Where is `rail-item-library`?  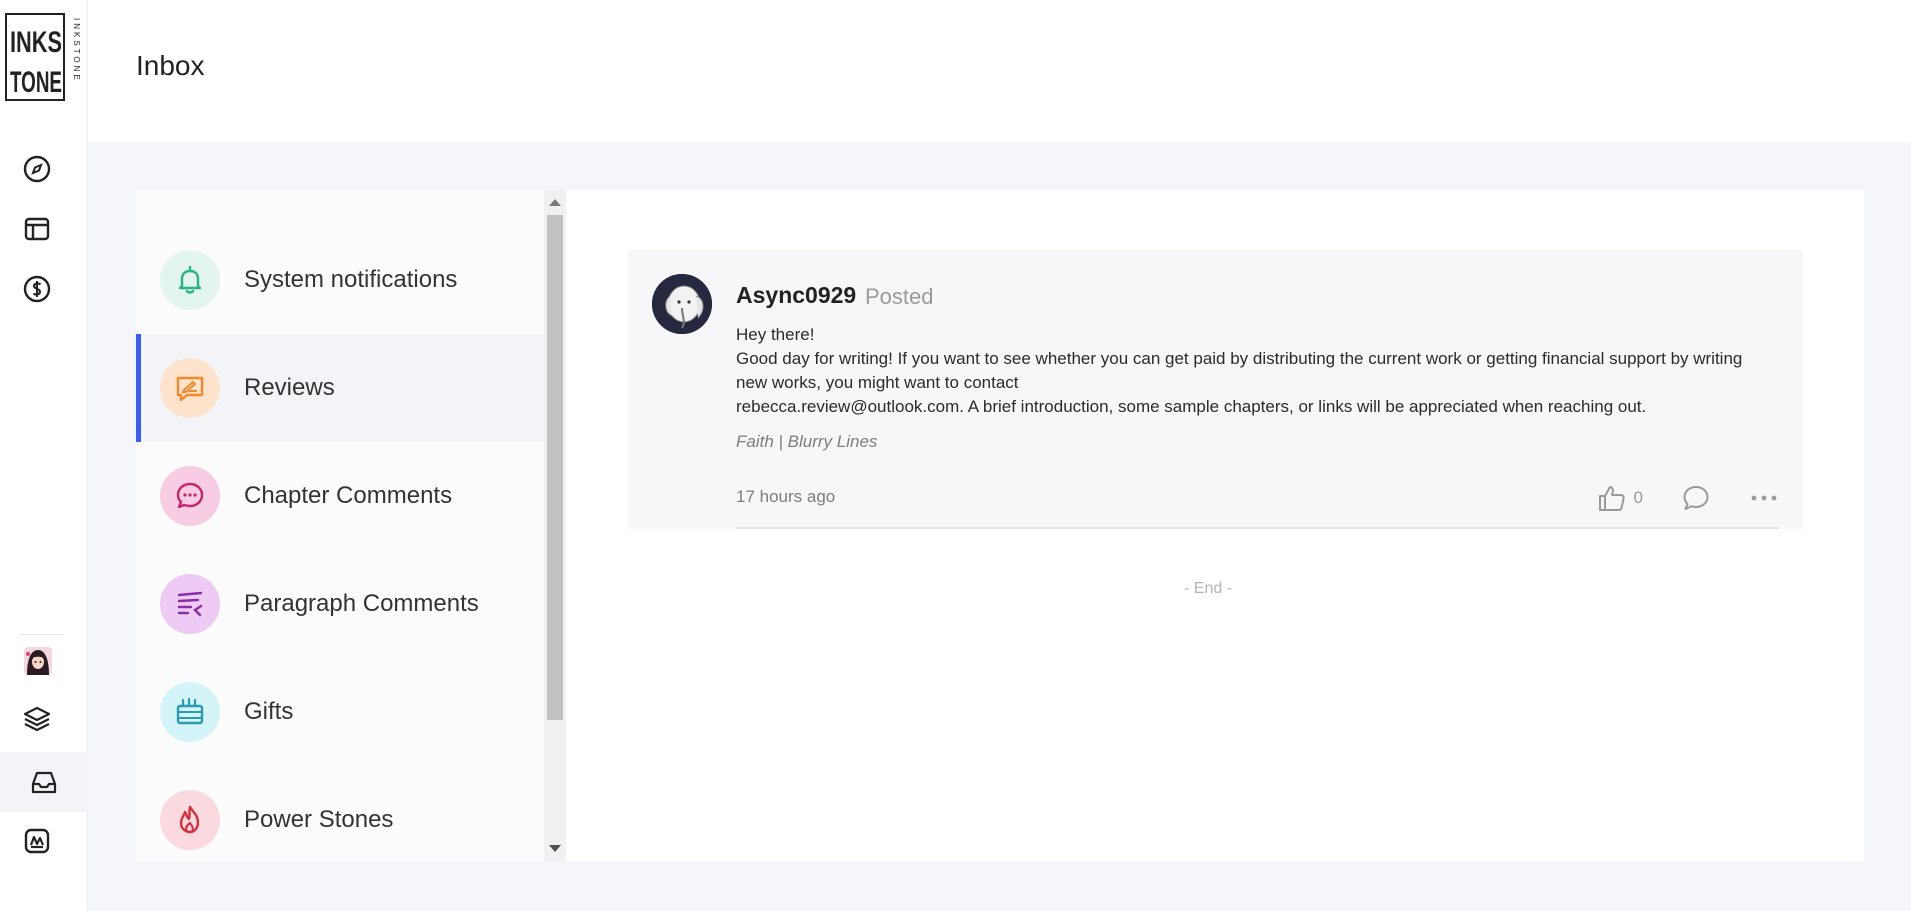 rail-item-library is located at coordinates (37, 719).